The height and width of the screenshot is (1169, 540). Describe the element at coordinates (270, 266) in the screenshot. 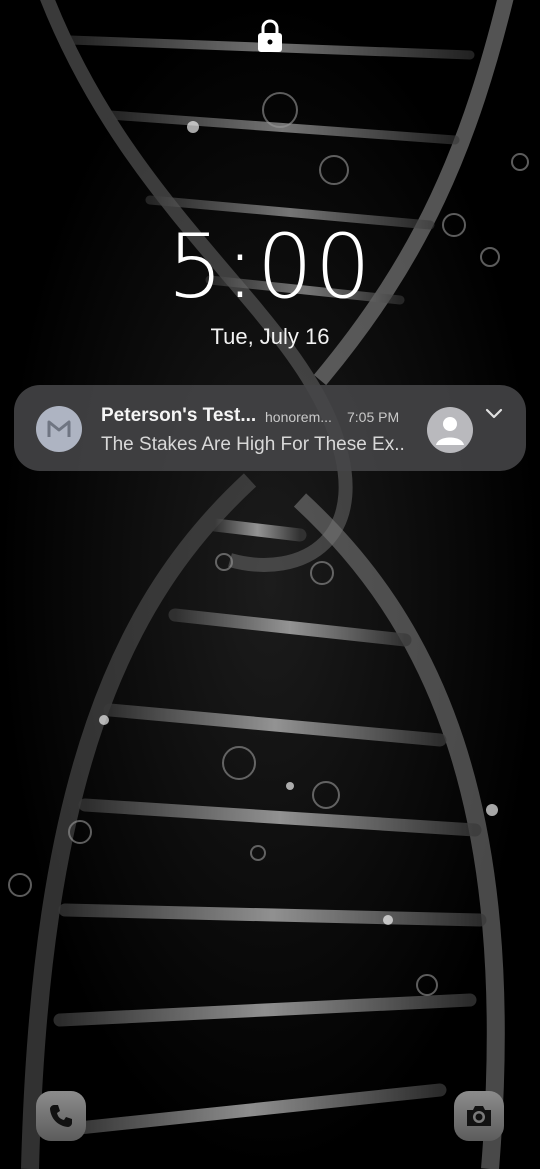

I see `clock-time: 5:00` at that location.